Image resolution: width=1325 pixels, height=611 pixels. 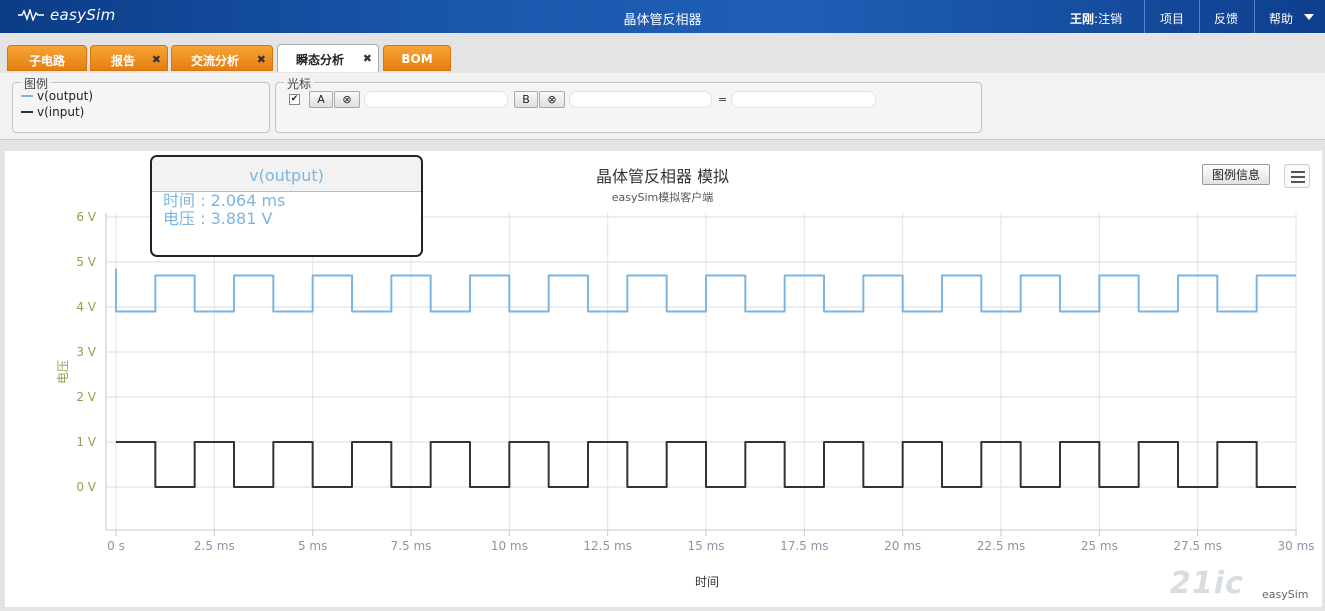 I want to click on x-tick-label: 27.5 ms, so click(x=1197, y=546).